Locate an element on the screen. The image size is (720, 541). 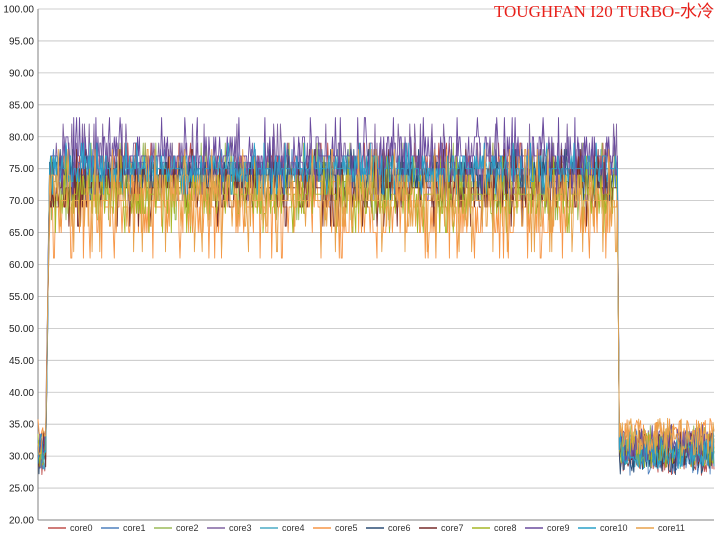
legend-label: core0 is located at coordinates (81, 528).